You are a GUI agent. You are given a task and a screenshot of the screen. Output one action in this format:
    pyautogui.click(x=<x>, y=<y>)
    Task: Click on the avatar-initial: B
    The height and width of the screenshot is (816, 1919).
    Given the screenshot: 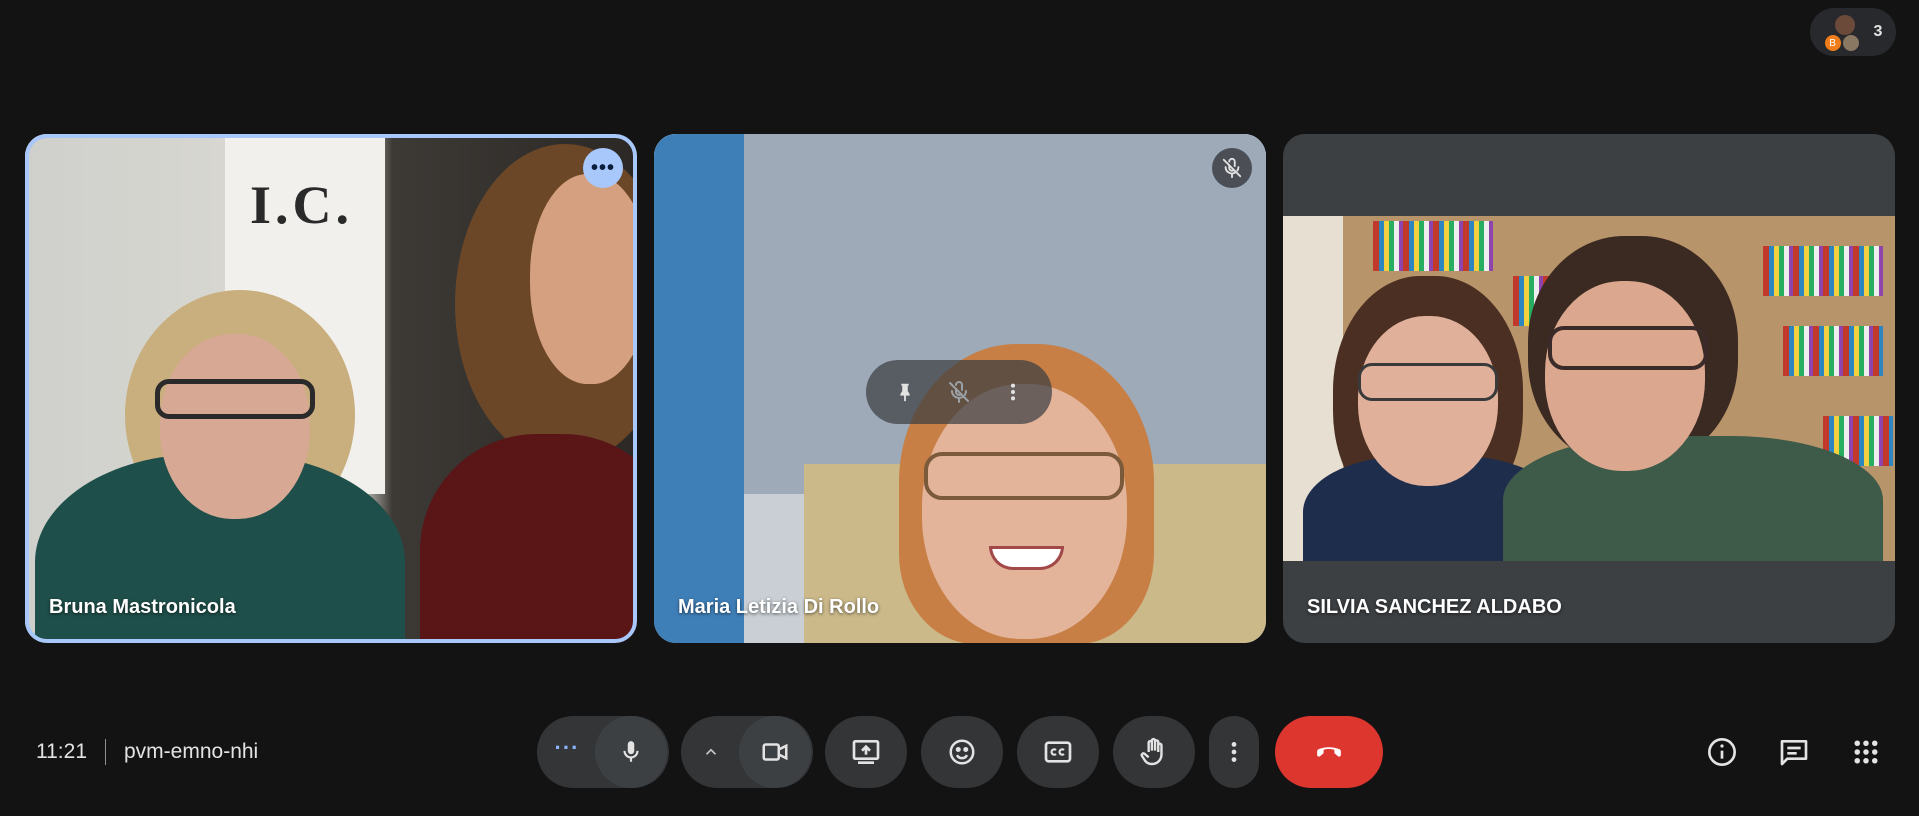 What is the action you would take?
    pyautogui.click(x=1832, y=43)
    